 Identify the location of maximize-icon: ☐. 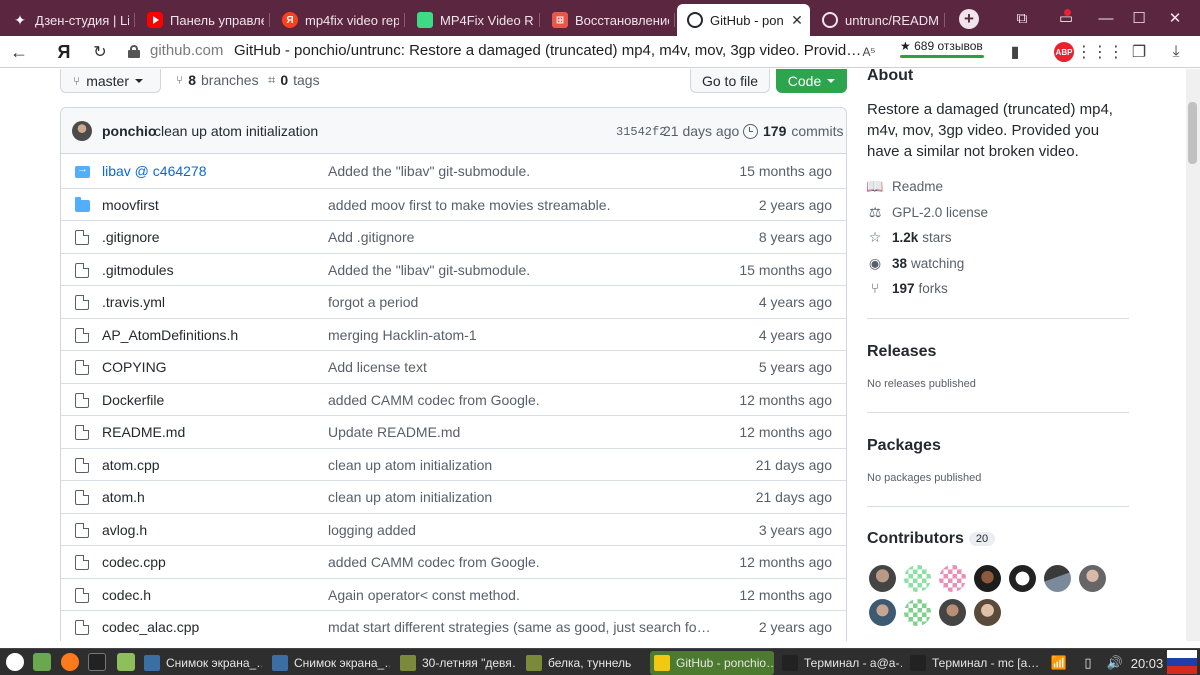
(1139, 18).